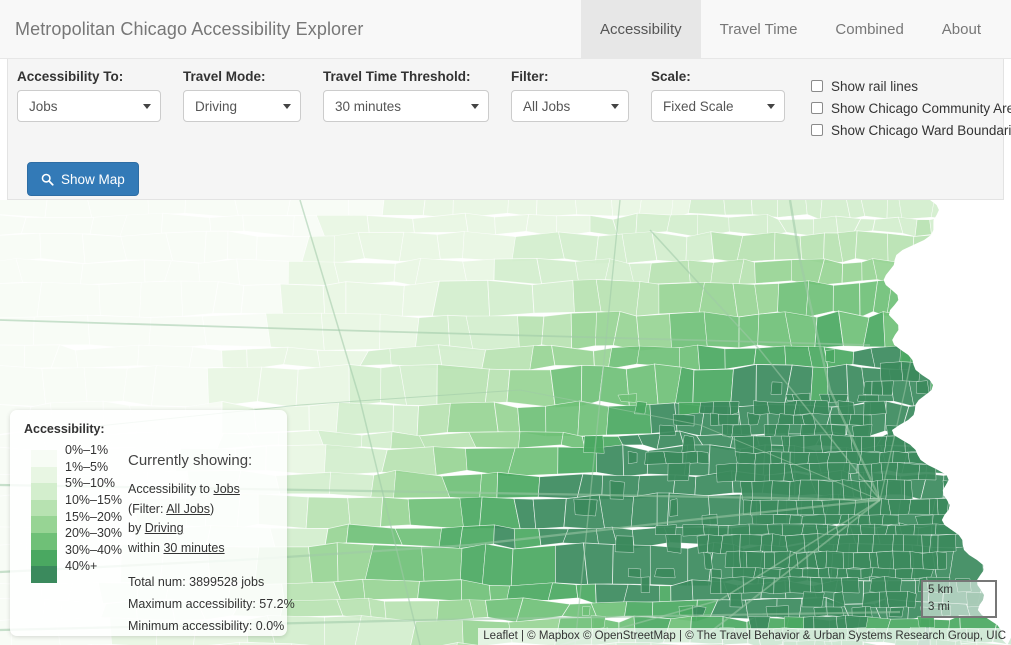  Describe the element at coordinates (87, 466) in the screenshot. I see `legend-range-label: 1%–5%` at that location.